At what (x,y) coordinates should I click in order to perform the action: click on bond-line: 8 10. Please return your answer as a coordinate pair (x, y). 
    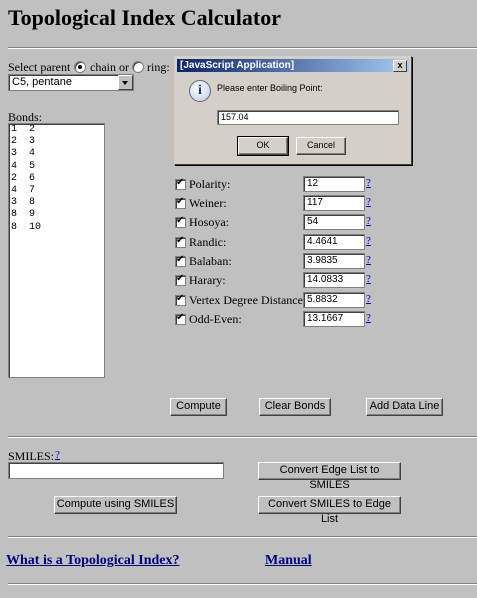
    Looking at the image, I should click on (26, 227).